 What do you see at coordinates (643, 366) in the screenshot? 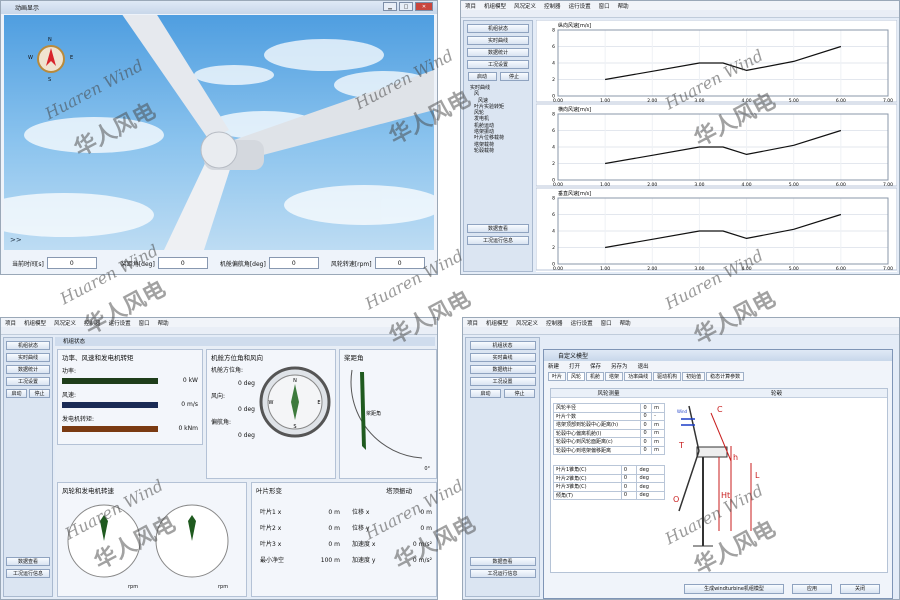
I see `dialog-menu-exit: 退出` at bounding box center [643, 366].